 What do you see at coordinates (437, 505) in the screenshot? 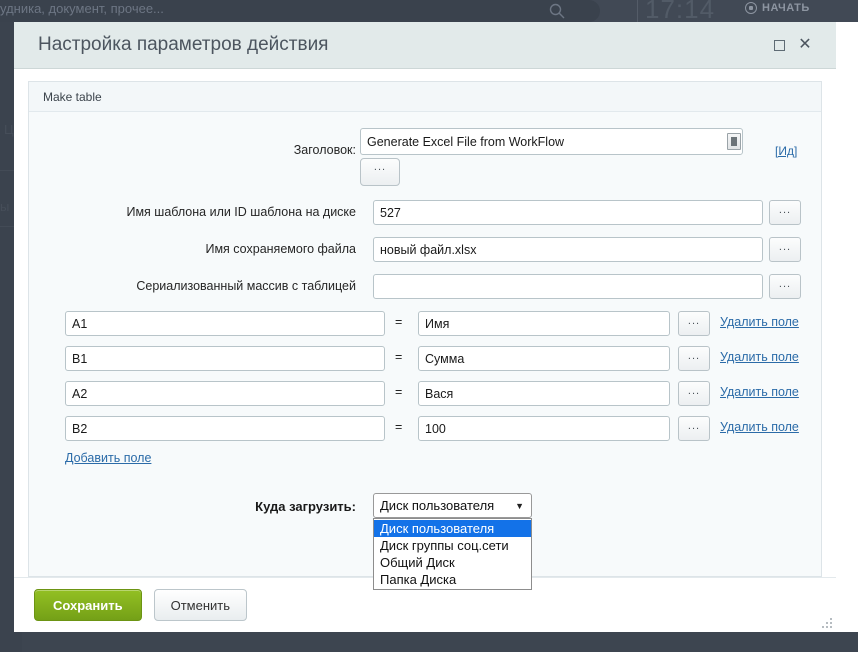
I see `upload-destination-selected-value: Диск пользователя` at bounding box center [437, 505].